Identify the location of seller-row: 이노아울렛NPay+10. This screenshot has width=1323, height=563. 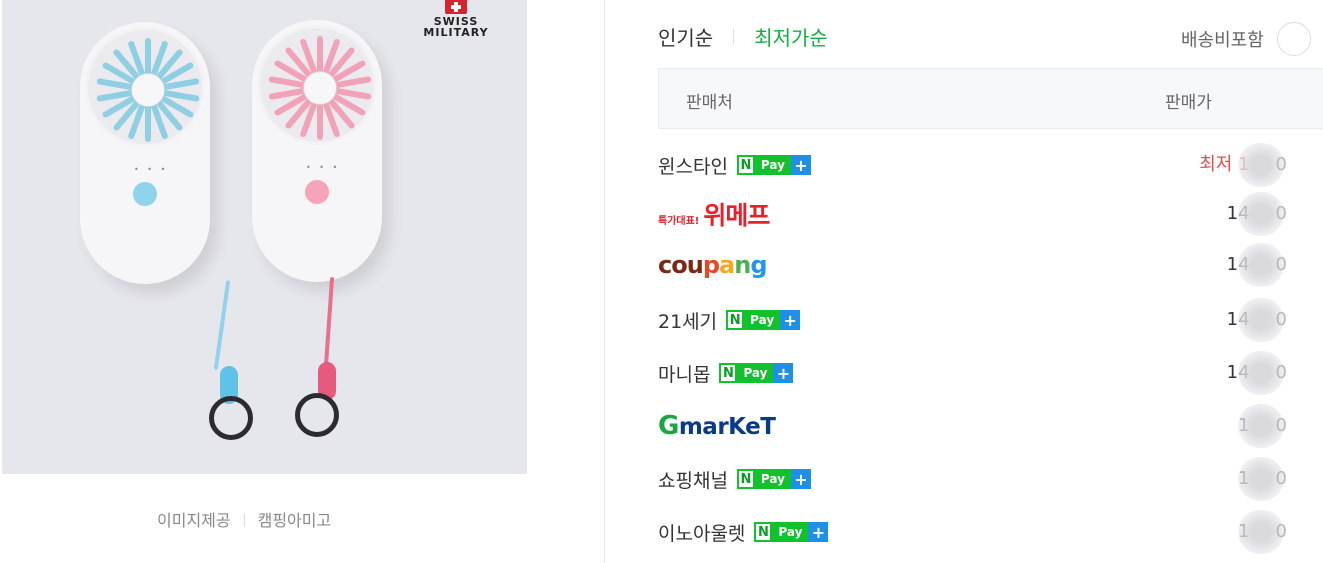
(990, 532).